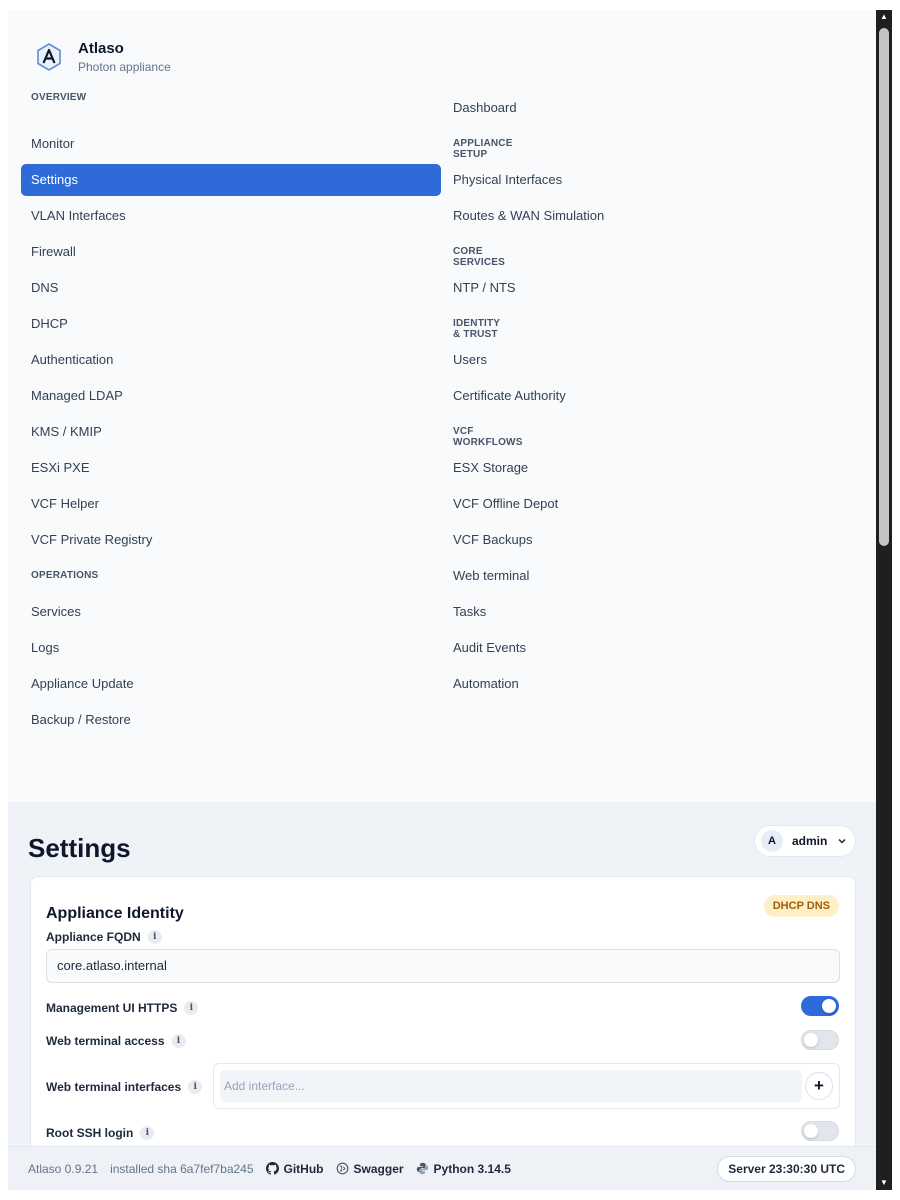 The width and height of the screenshot is (900, 1200). What do you see at coordinates (272, 1168) in the screenshot?
I see `github-icon` at bounding box center [272, 1168].